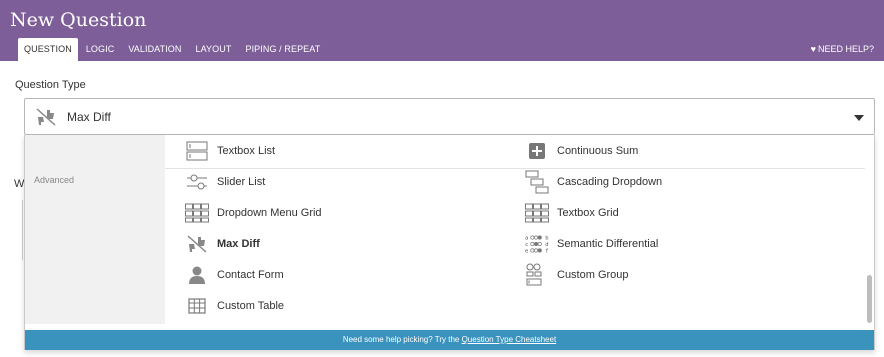 This screenshot has width=884, height=357. I want to click on option-slider-list: Slider List, so click(225, 182).